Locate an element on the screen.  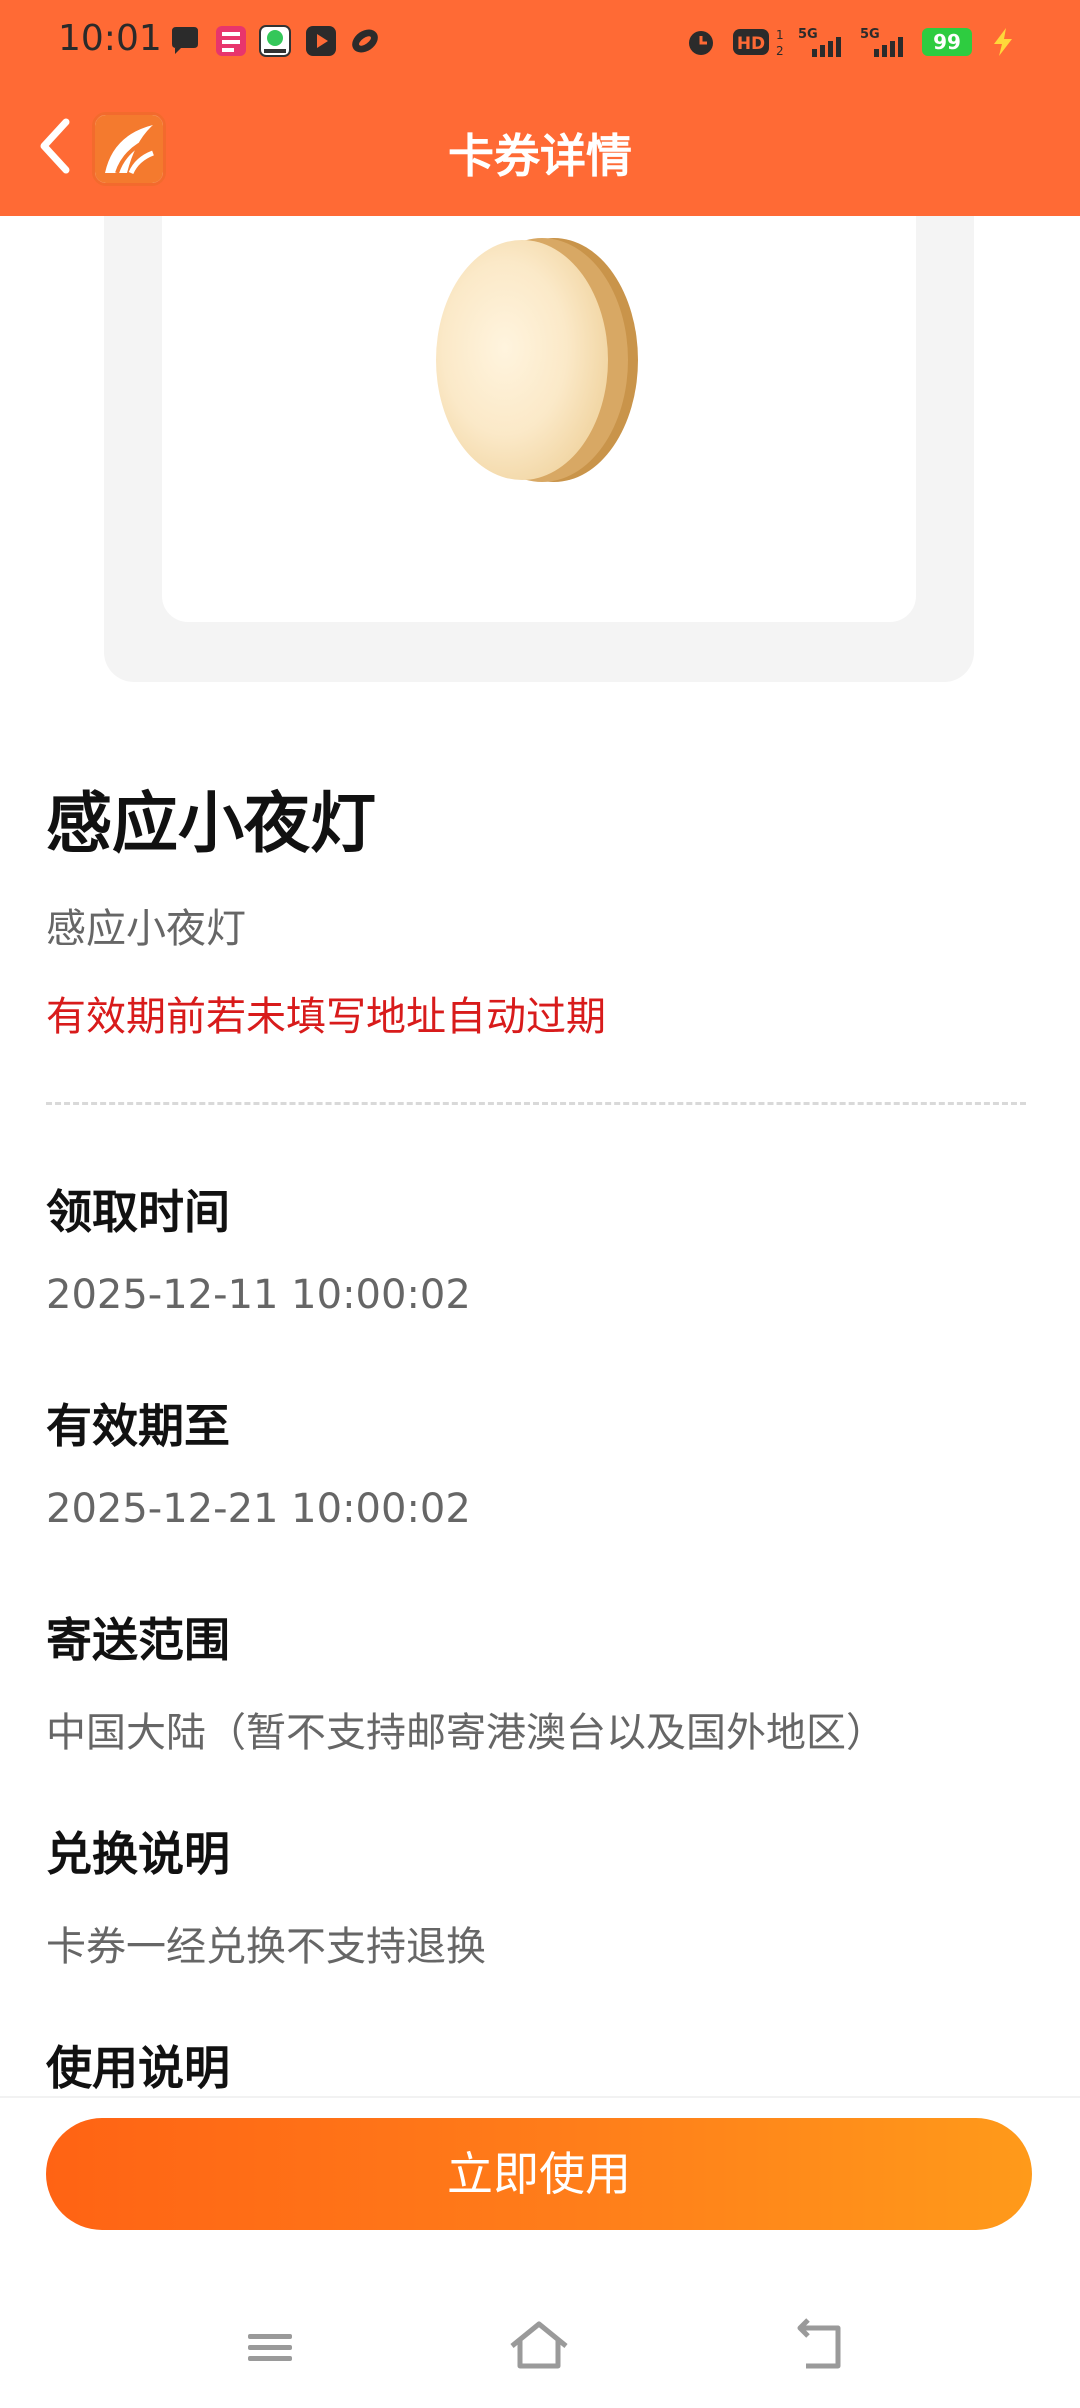
page-title: 卡券详情 is located at coordinates (540, 156).